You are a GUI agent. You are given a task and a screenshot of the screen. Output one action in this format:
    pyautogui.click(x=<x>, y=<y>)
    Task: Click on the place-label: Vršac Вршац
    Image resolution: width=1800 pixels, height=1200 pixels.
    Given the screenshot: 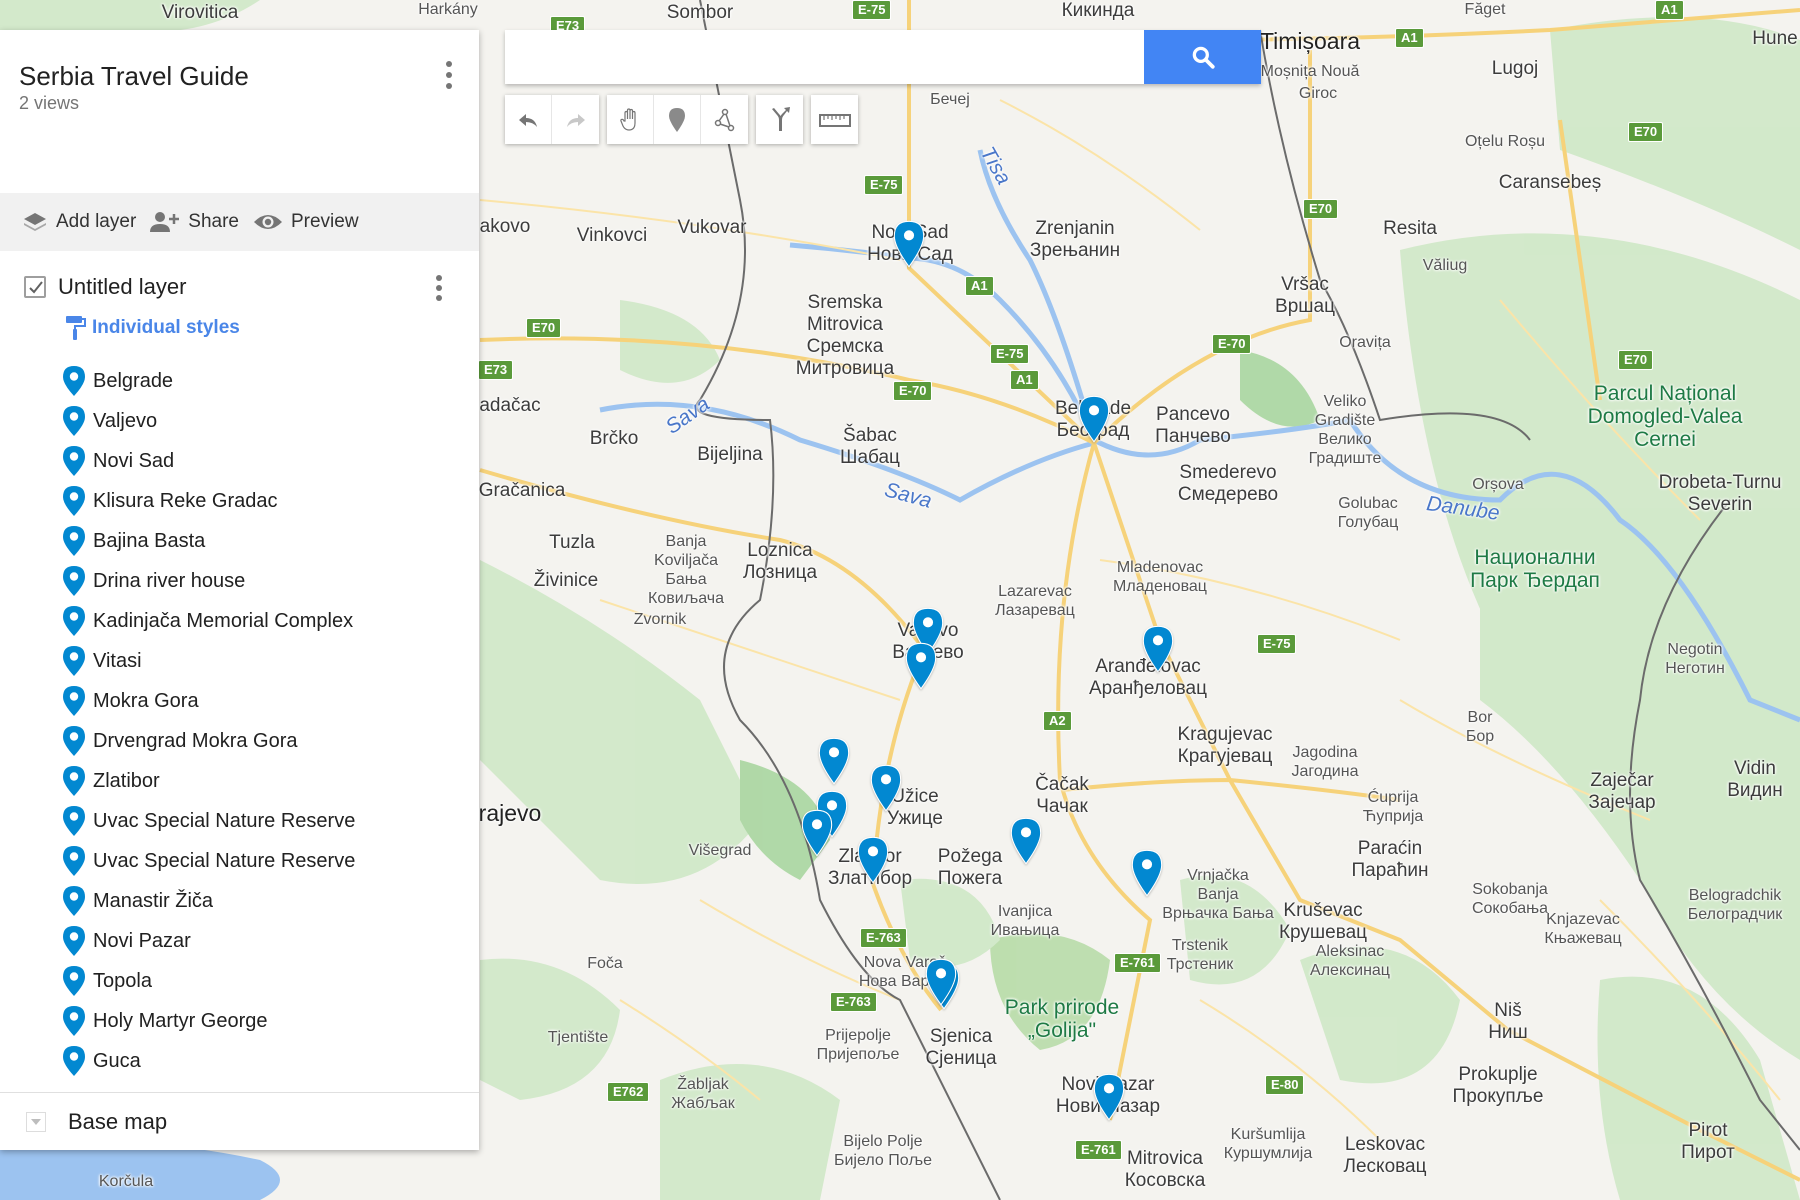 What is the action you would take?
    pyautogui.click(x=1305, y=295)
    